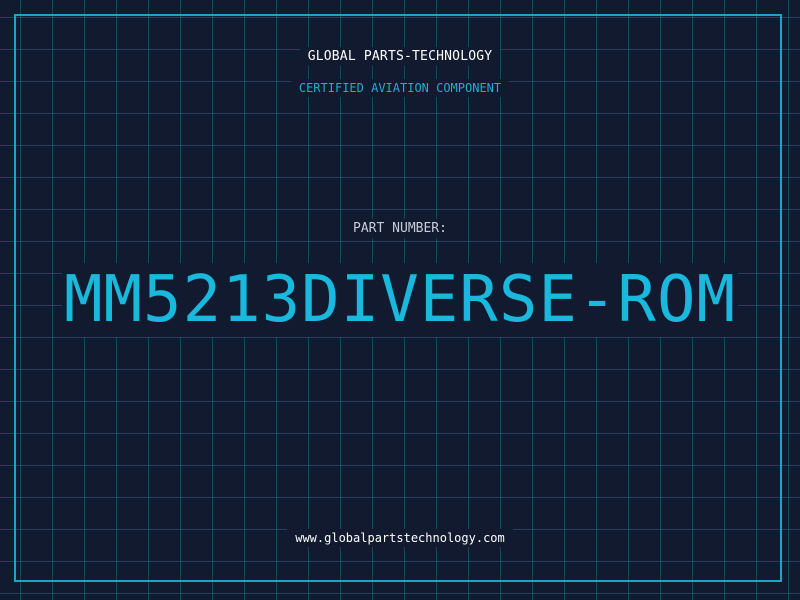 The height and width of the screenshot is (600, 800). I want to click on brand-subtitle: CERTIFIED AVIATION COMPONENT, so click(400, 88).